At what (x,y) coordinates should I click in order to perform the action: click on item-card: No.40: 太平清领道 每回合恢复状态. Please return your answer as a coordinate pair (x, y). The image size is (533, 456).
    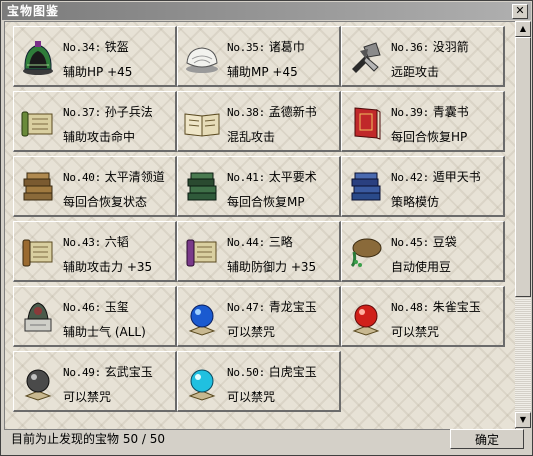
    Looking at the image, I should click on (95, 186).